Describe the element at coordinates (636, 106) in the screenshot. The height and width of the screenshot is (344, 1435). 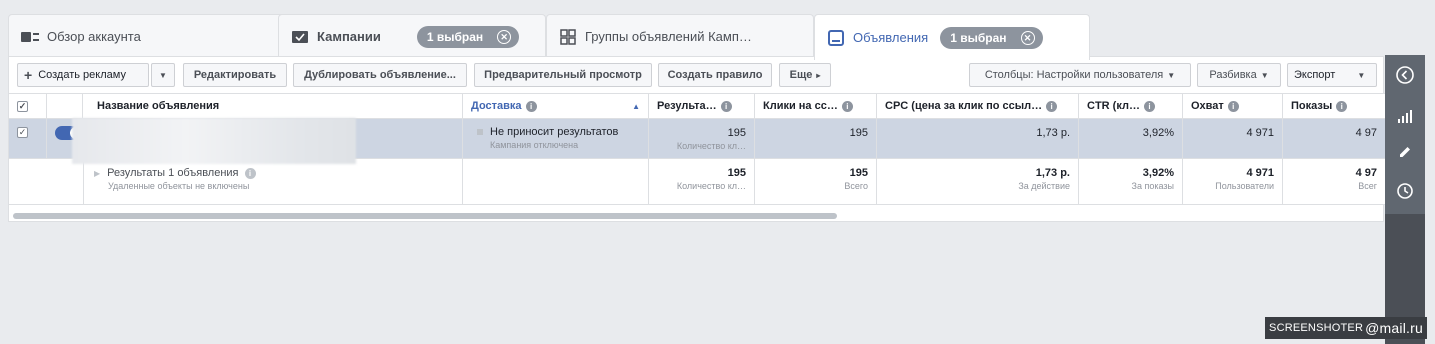
I see `sort-ascending-icon: ▲` at that location.